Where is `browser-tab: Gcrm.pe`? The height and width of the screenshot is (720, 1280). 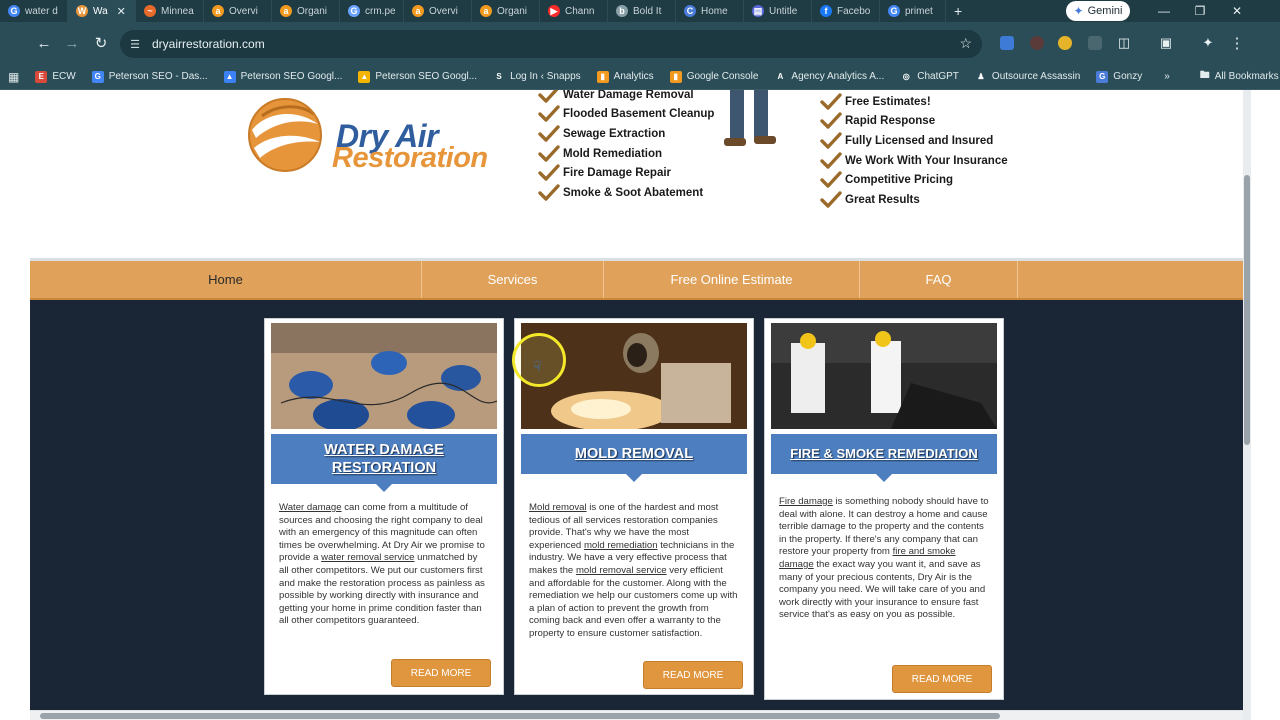
browser-tab: Gcrm.pe is located at coordinates (372, 11).